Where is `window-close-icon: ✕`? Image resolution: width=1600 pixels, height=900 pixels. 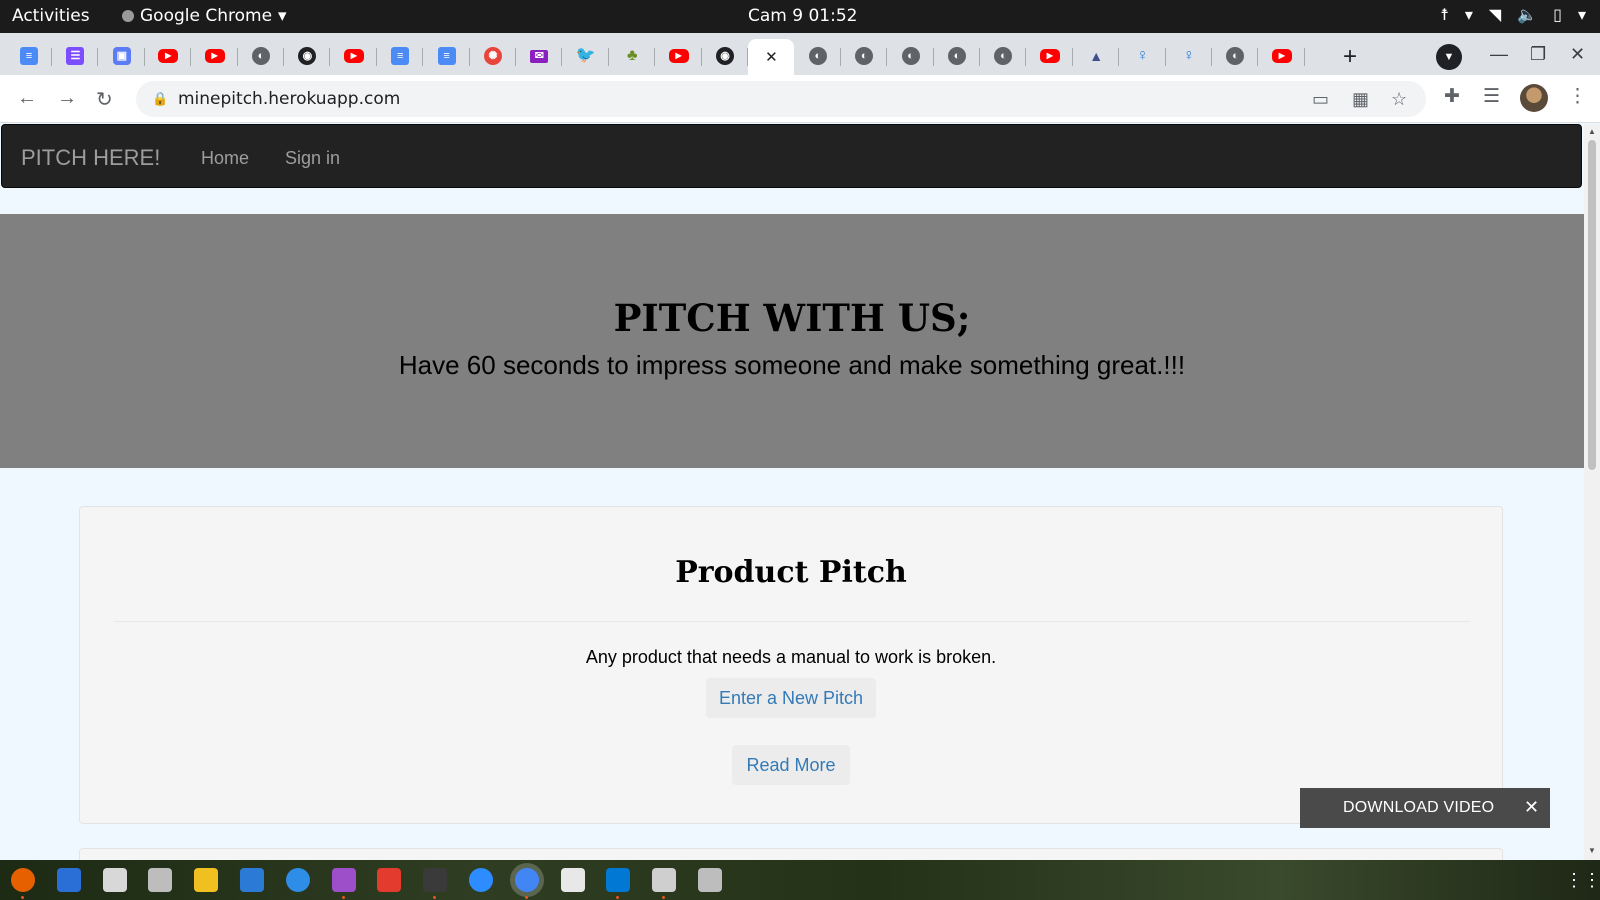 window-close-icon: ✕ is located at coordinates (1577, 54).